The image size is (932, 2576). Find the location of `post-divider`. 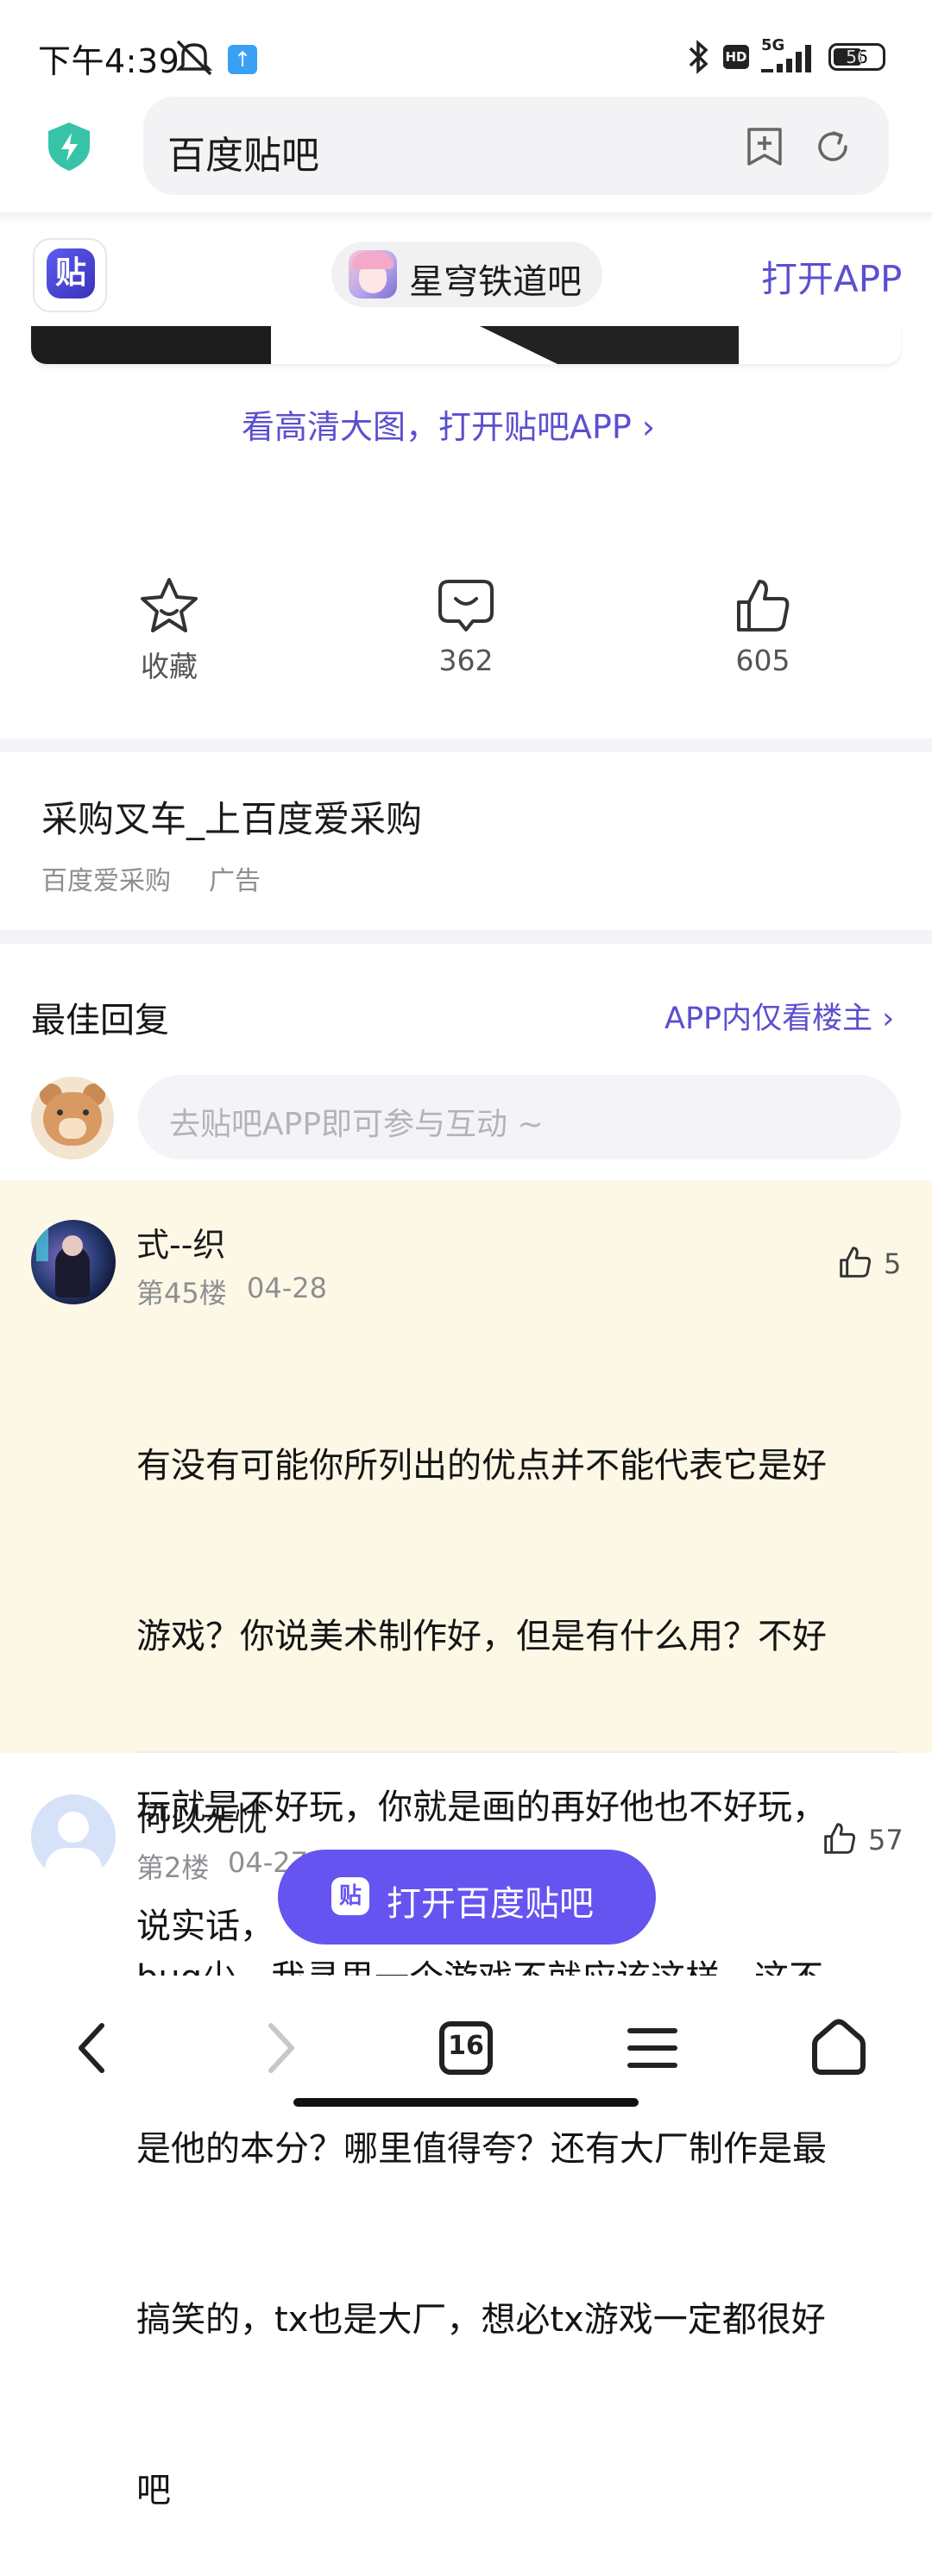

post-divider is located at coordinates (518, 1752).